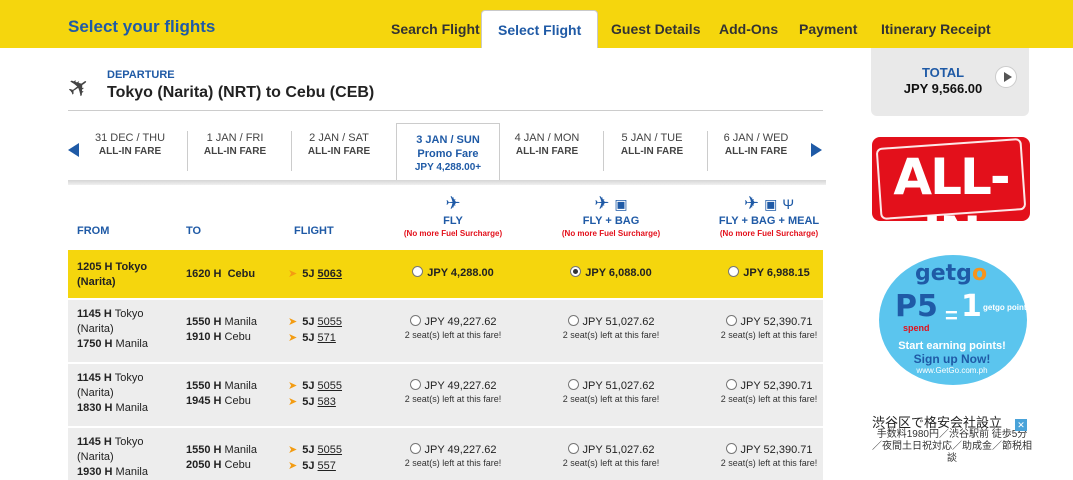 The image size is (1073, 480). I want to click on step-payment: Payment, so click(828, 29).